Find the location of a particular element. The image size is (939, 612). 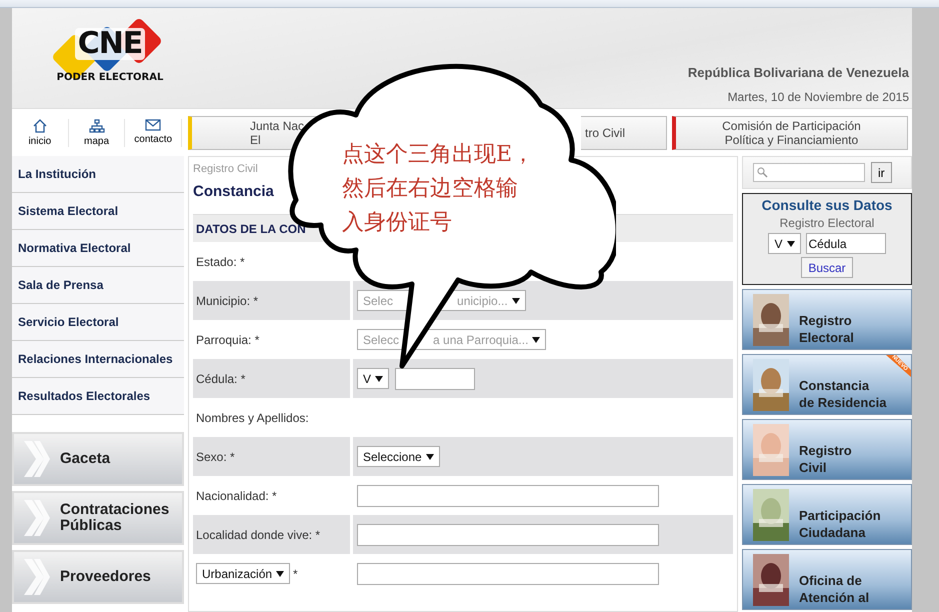

banner-label: Contrataciones Públicas is located at coordinates (115, 518).